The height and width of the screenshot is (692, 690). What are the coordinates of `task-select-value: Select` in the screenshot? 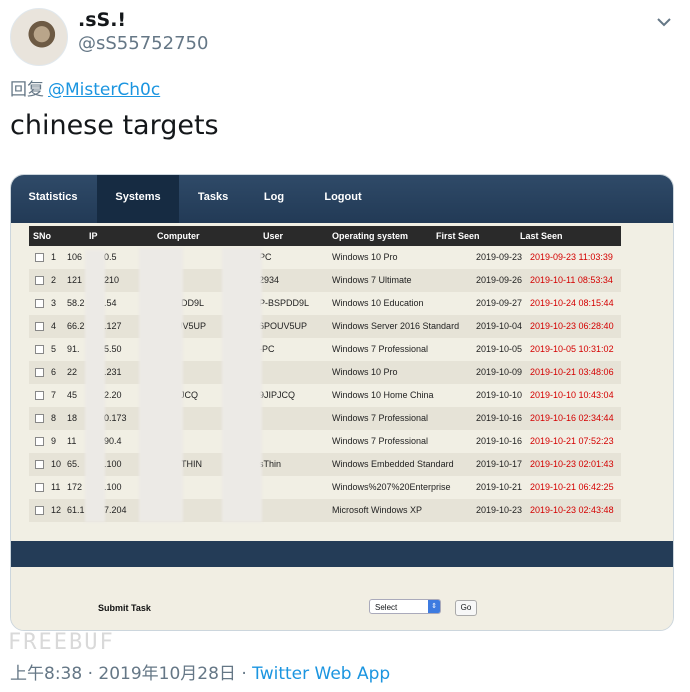 It's located at (386, 607).